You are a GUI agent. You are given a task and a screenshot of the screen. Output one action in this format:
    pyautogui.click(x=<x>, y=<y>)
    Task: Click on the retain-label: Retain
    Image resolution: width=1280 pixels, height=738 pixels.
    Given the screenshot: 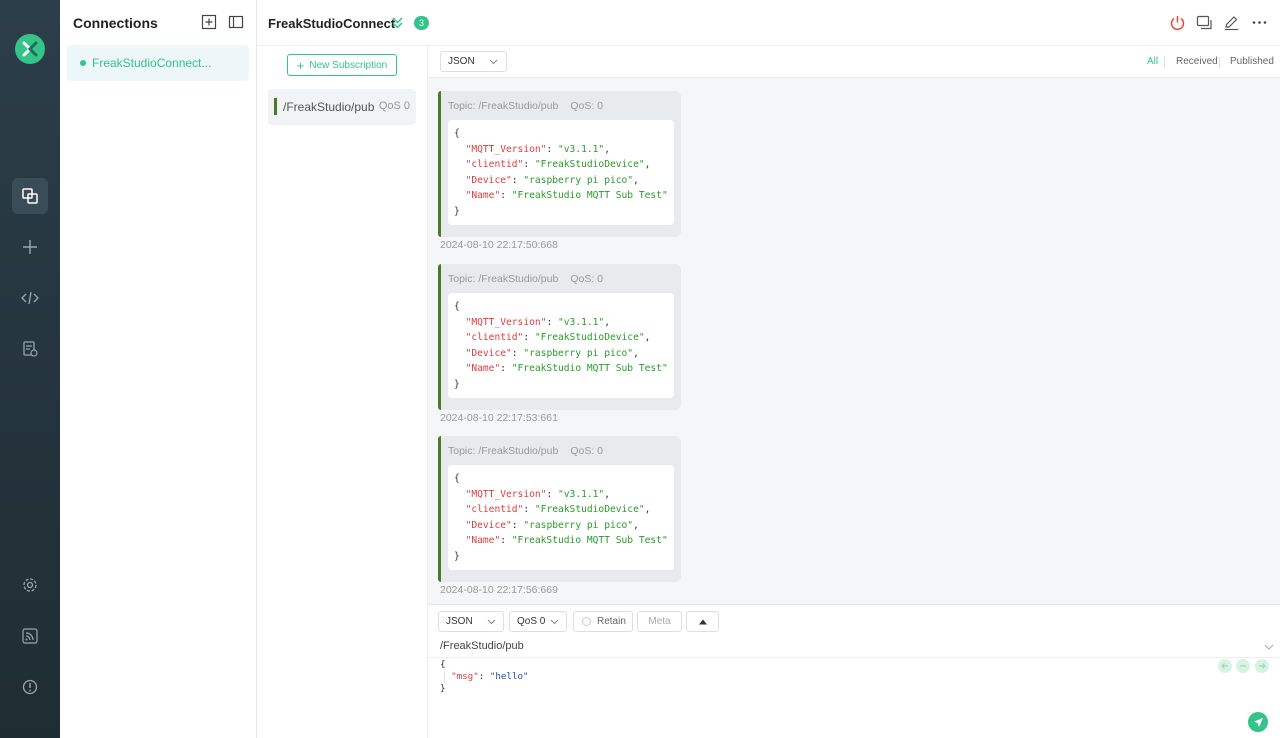 What is the action you would take?
    pyautogui.click(x=611, y=621)
    